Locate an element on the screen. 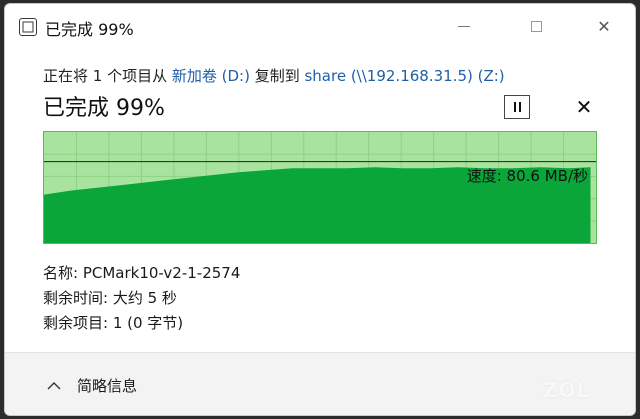 The image size is (640, 419). title-bar: 已完成 99% ✕ is located at coordinates (320, 26).